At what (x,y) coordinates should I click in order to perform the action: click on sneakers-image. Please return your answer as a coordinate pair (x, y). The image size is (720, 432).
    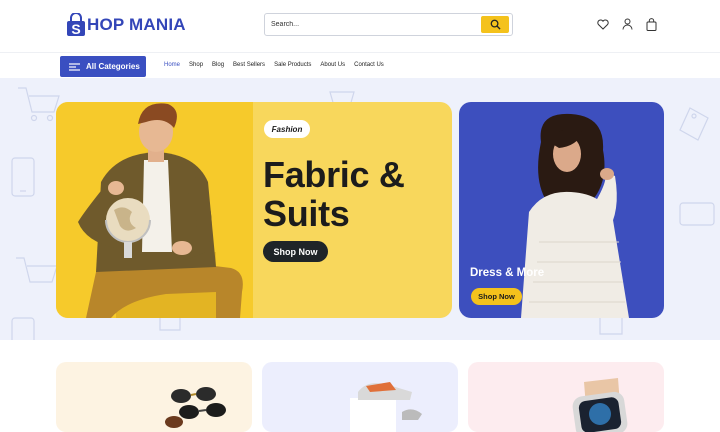
    Looking at the image, I should click on (386, 407).